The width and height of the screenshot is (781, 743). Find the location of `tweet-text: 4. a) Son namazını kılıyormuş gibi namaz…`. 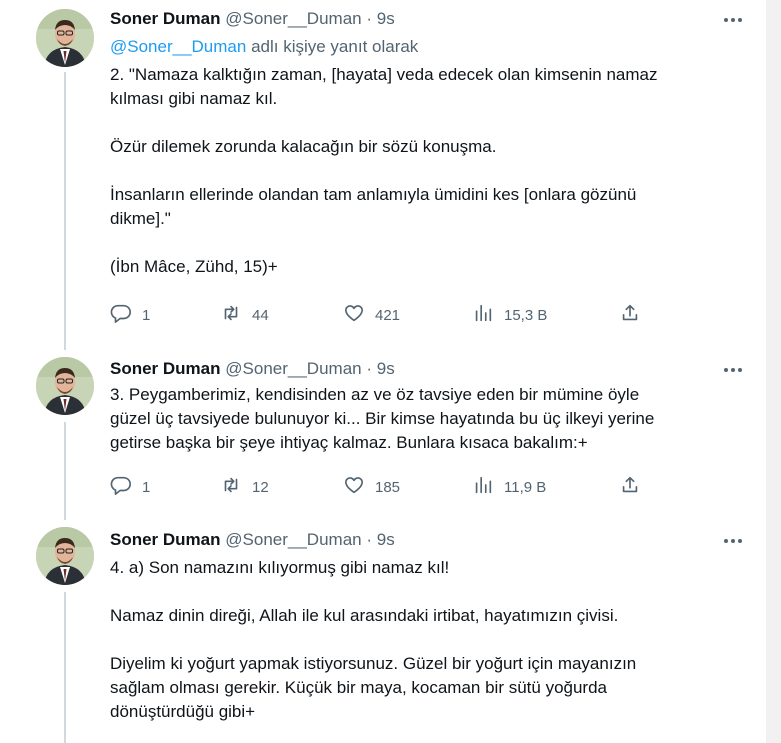

tweet-text: 4. a) Son namazını kılıyormuş gibi namaz… is located at coordinates (373, 639).